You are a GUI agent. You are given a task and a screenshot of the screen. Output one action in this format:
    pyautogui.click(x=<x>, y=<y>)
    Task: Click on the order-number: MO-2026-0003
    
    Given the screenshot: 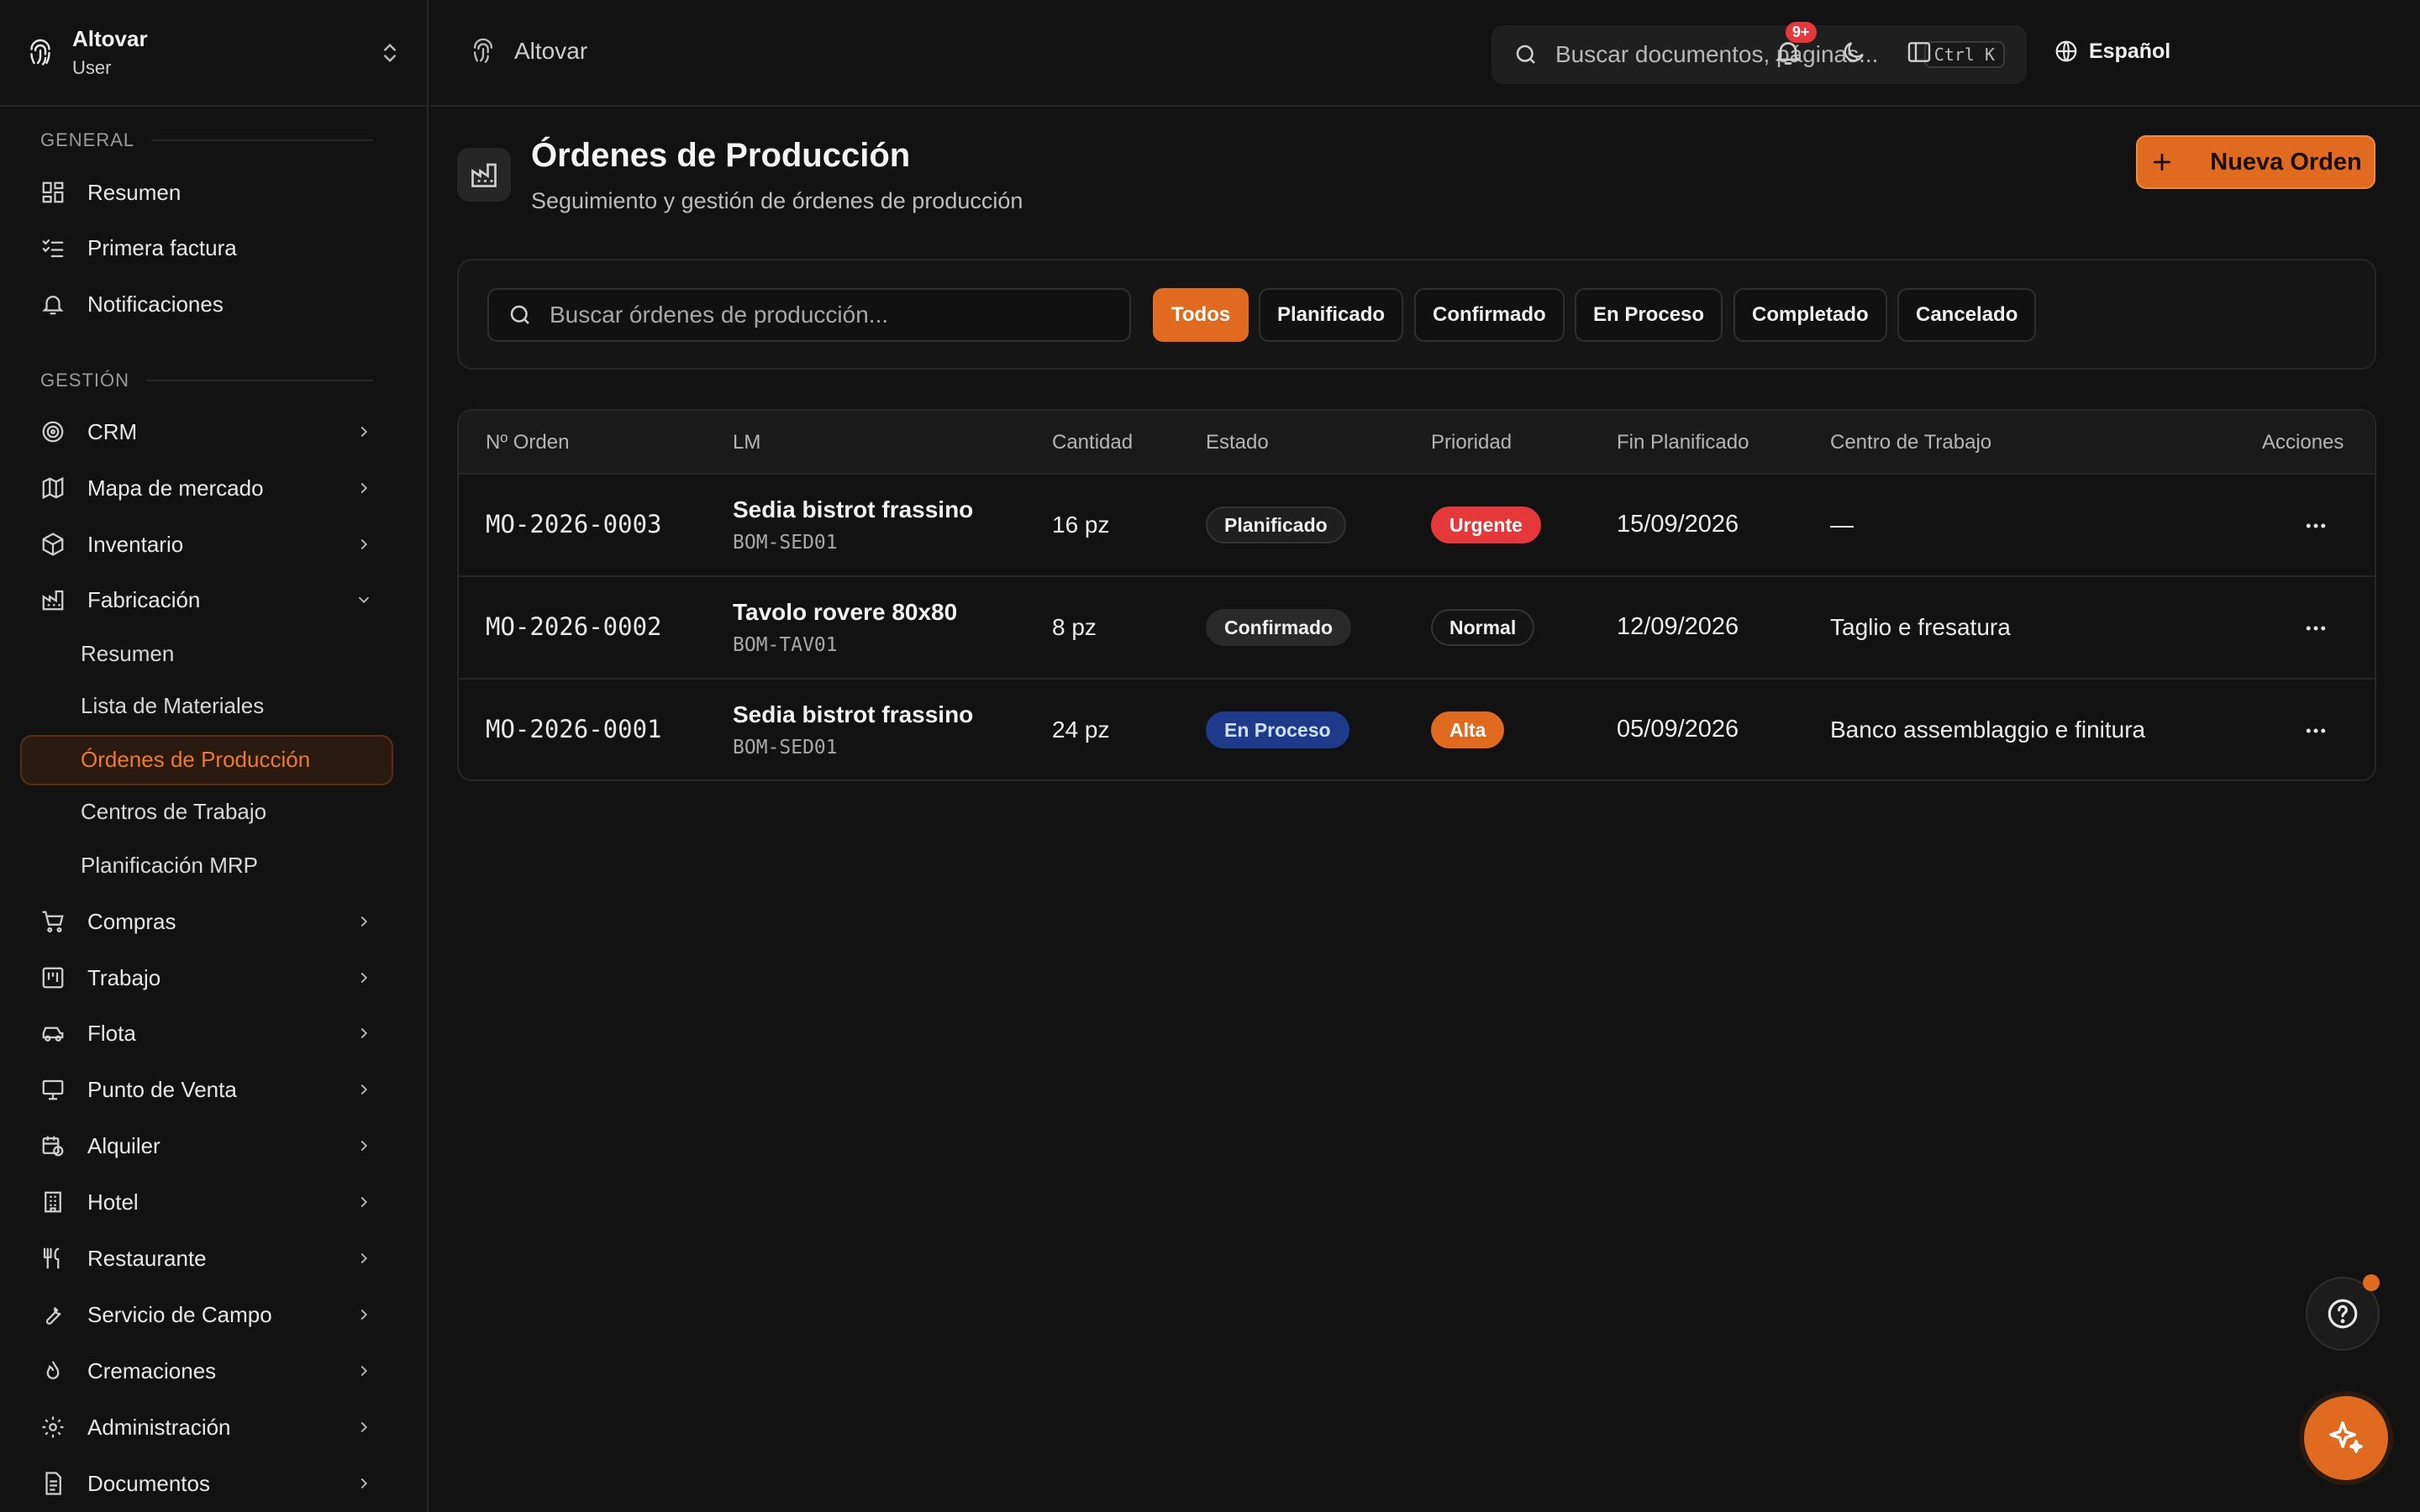 What is the action you would take?
    pyautogui.click(x=574, y=524)
    